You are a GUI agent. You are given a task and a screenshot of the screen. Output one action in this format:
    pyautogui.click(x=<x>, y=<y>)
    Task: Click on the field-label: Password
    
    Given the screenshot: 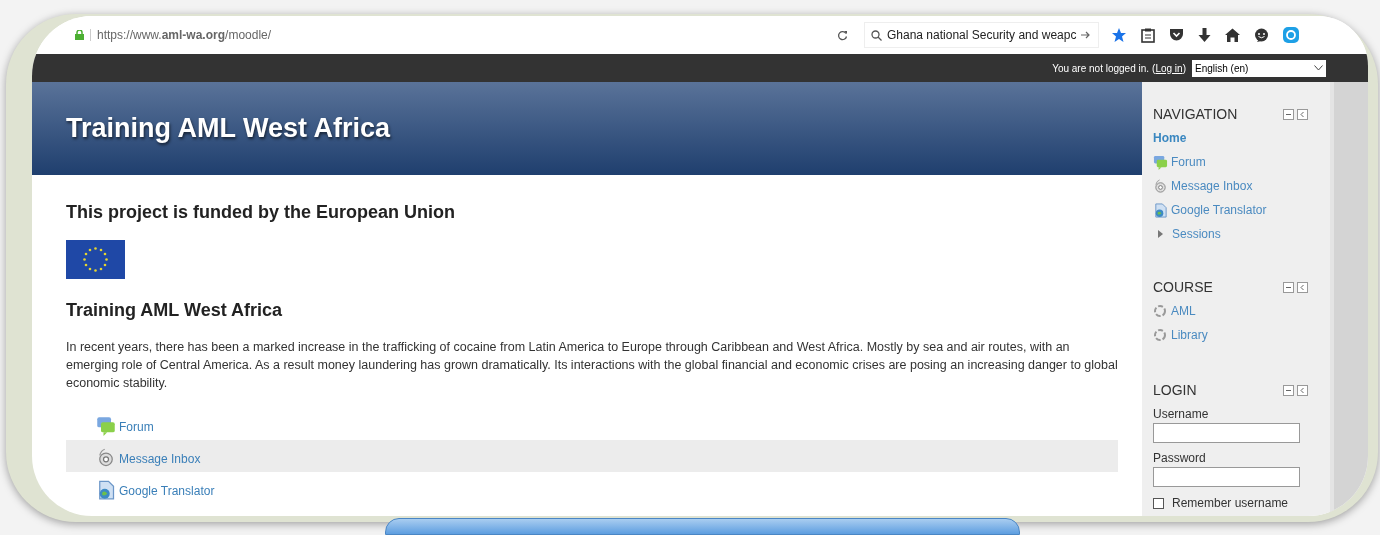 What is the action you would take?
    pyautogui.click(x=1180, y=458)
    